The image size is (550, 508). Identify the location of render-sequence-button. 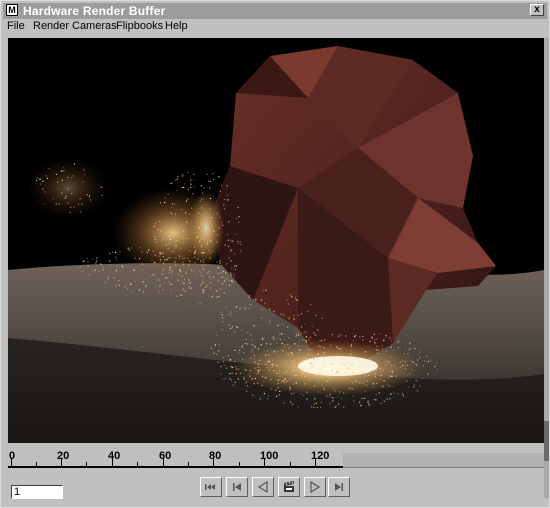
(289, 487).